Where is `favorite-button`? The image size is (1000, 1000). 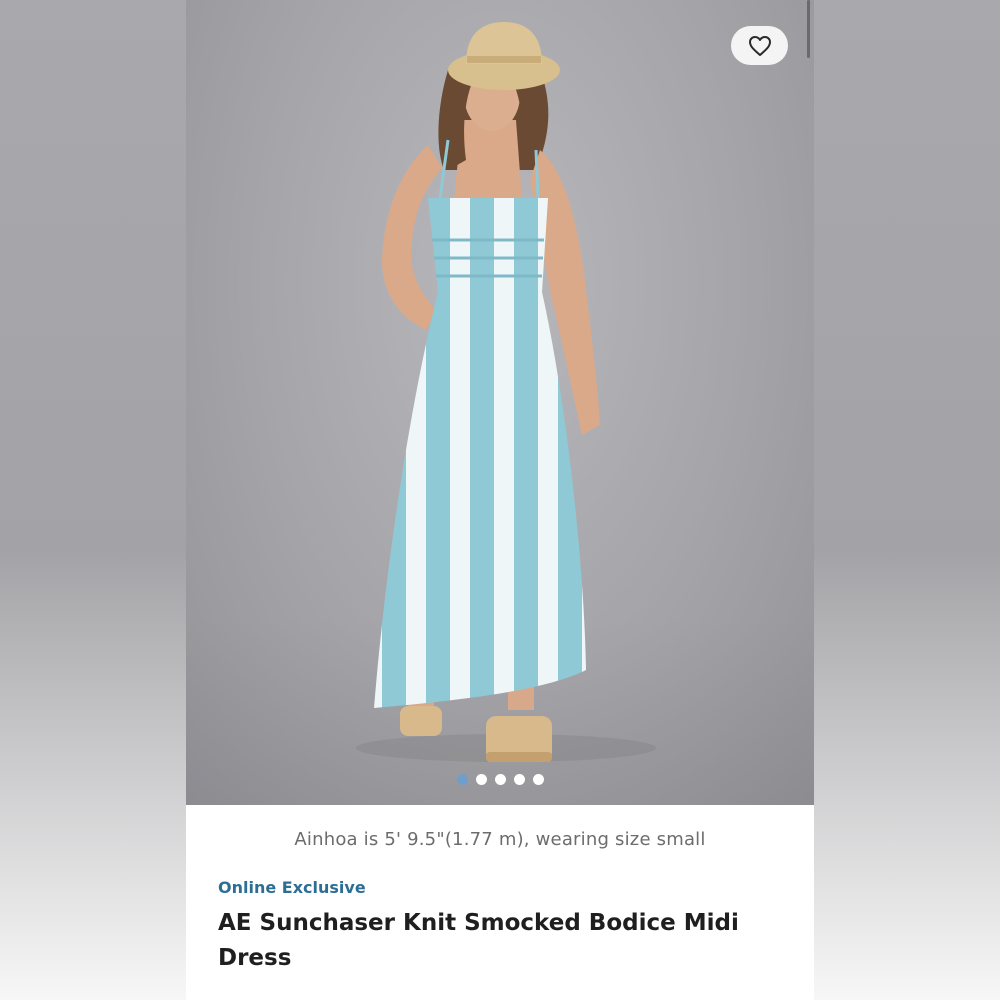 favorite-button is located at coordinates (759, 45).